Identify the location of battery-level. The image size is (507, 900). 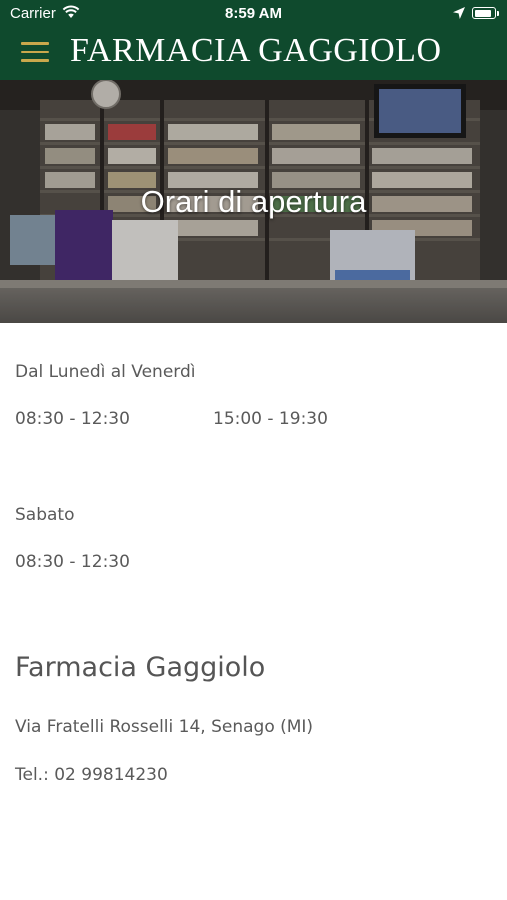
(483, 13).